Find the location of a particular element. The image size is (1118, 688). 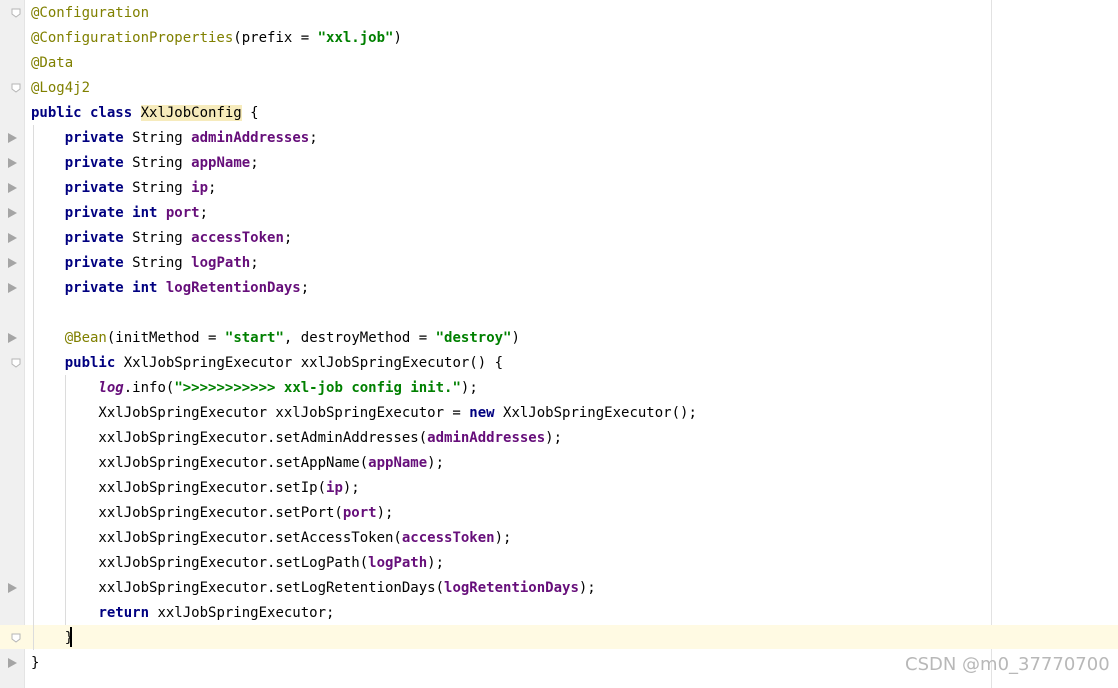

code-line: private int port; is located at coordinates (119, 213).